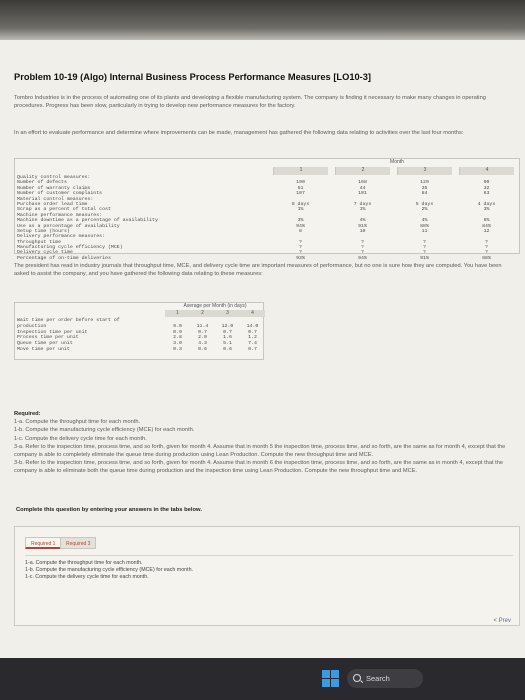  Describe the element at coordinates (300, 171) in the screenshot. I see `t1-col-1: 1` at that location.